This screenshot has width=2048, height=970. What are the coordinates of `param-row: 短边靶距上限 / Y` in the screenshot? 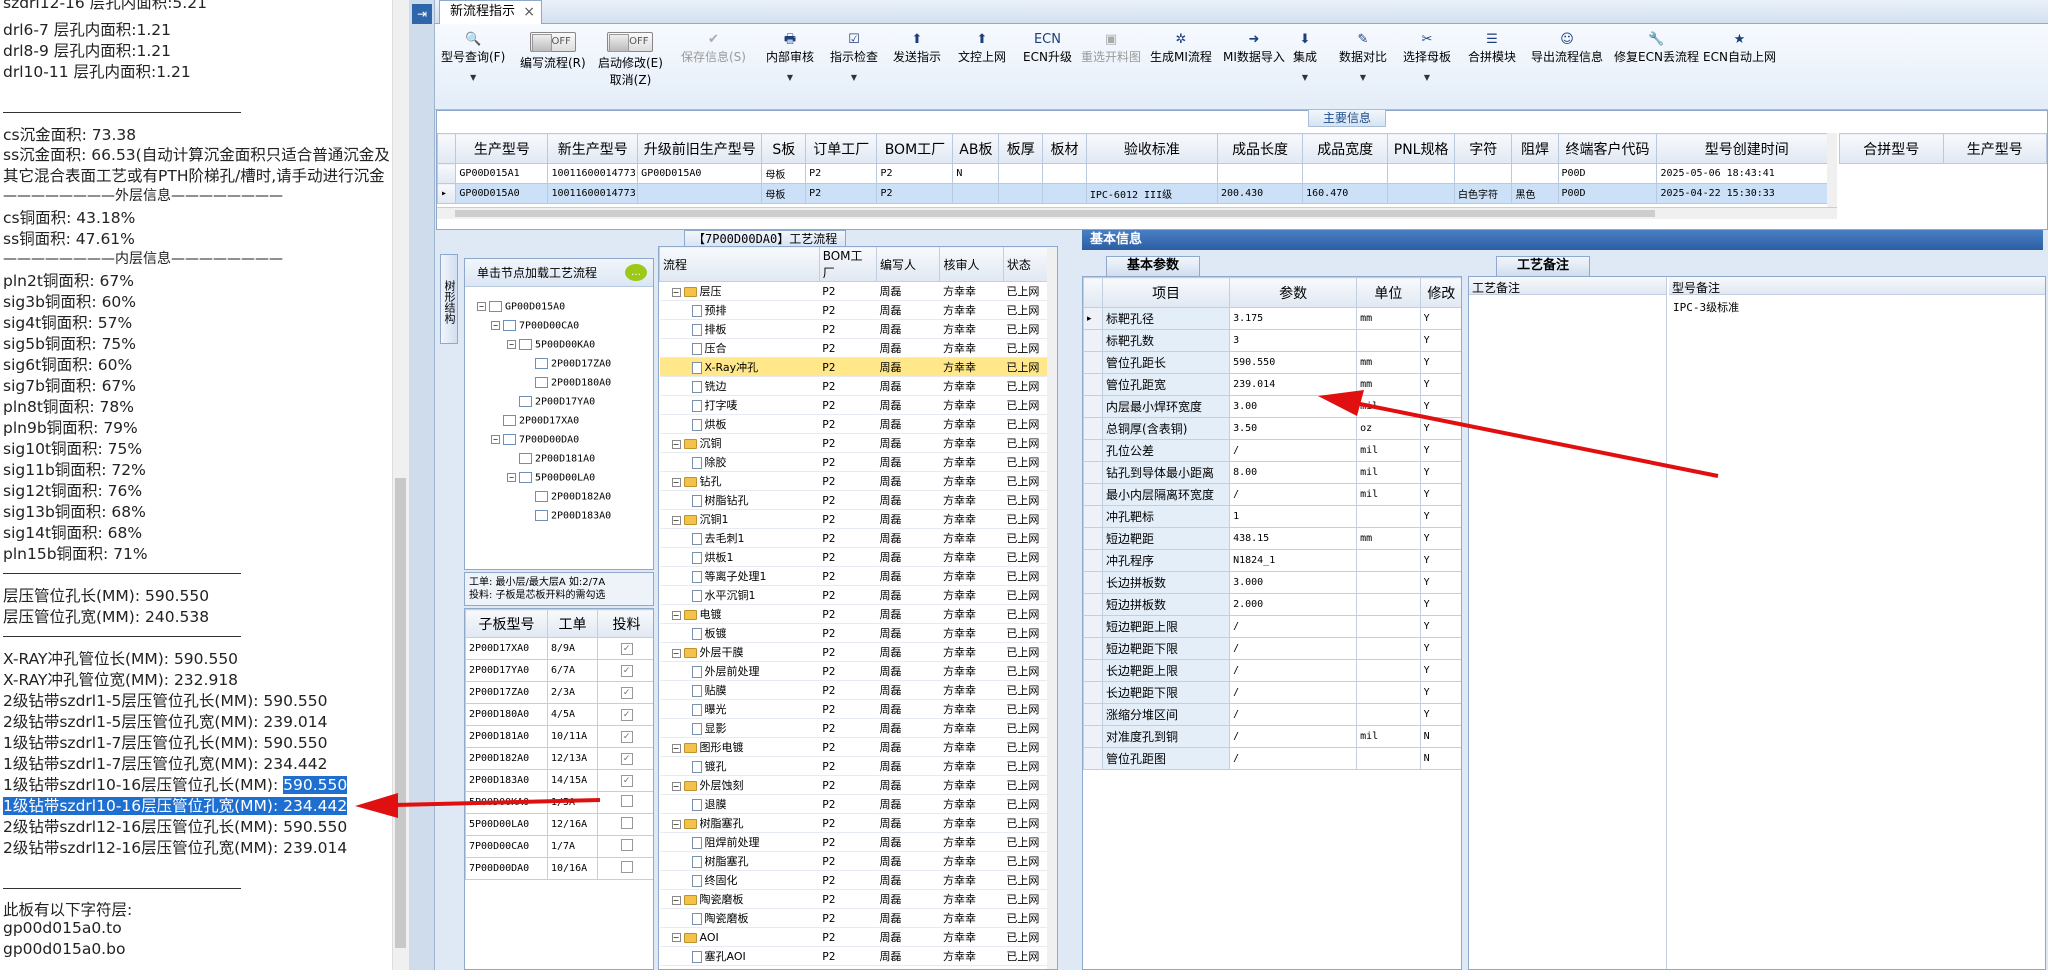 It's located at (1272, 626).